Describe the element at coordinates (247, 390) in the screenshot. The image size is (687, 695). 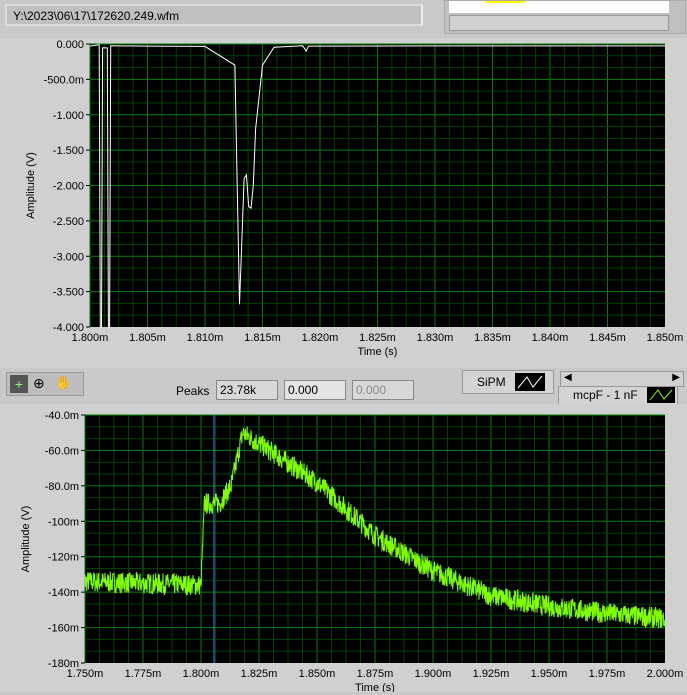
I see `peaks-field: 23.78k` at that location.